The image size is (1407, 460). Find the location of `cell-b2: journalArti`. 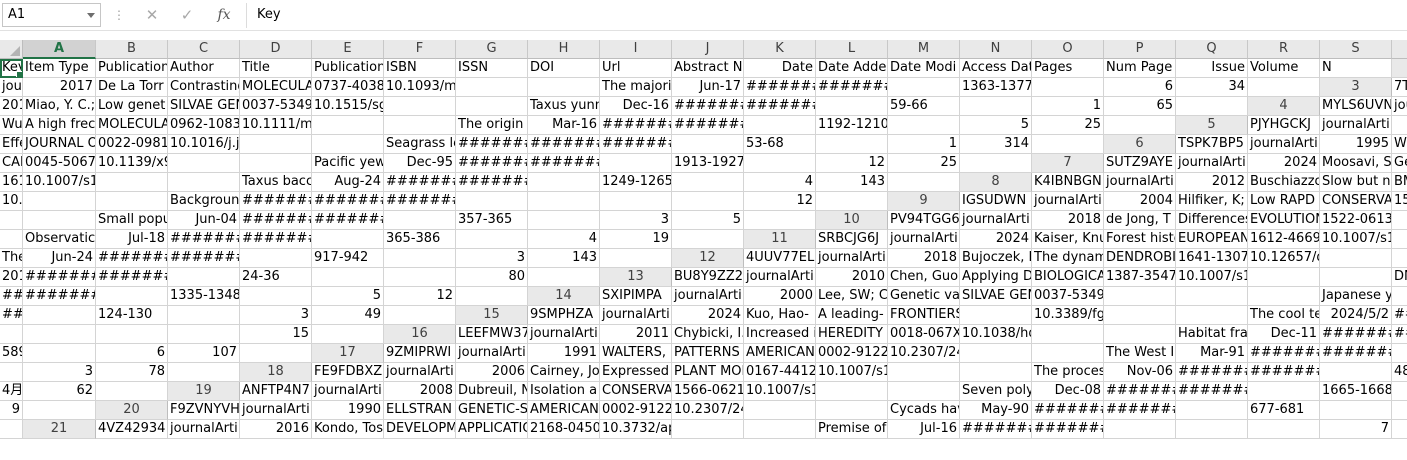

cell-b2: journalArti is located at coordinates (11, 87).